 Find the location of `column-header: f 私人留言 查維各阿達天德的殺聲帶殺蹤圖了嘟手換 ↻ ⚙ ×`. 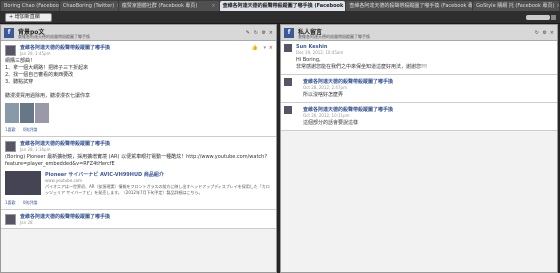

column-header: f 私人留言 查維各阿達天德的殺聲帶殺蹤圖了嘟手換 ↻ ⚙ × is located at coordinates (419, 33).